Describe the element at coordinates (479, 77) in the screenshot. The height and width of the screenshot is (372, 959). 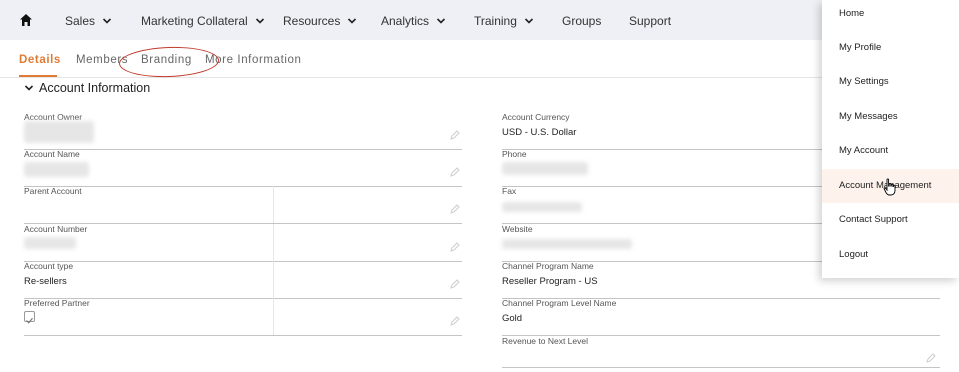
I see `tabs-divider` at that location.